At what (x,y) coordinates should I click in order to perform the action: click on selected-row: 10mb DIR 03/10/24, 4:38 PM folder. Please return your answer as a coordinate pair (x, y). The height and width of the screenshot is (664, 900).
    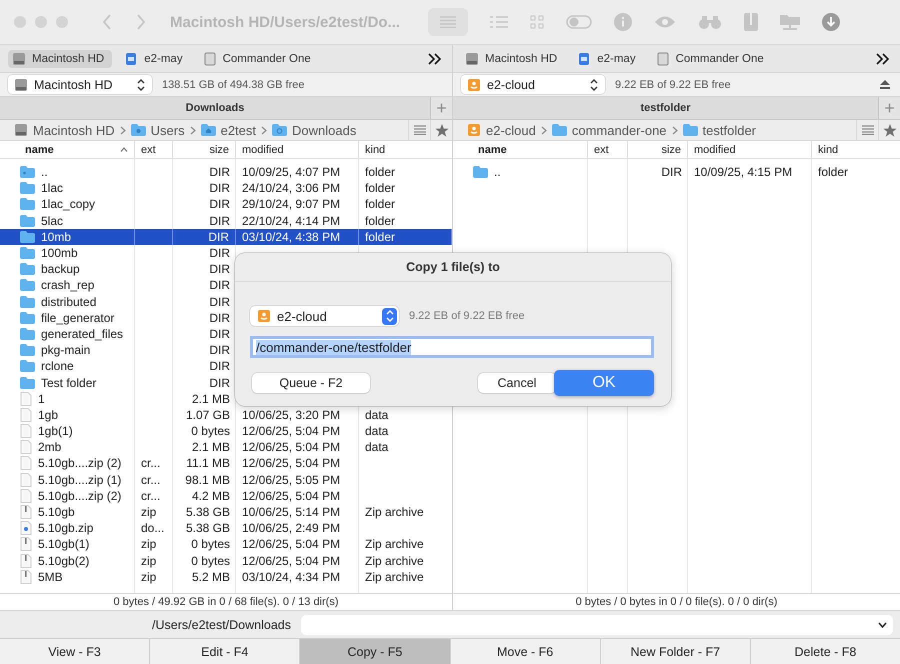
    Looking at the image, I should click on (226, 236).